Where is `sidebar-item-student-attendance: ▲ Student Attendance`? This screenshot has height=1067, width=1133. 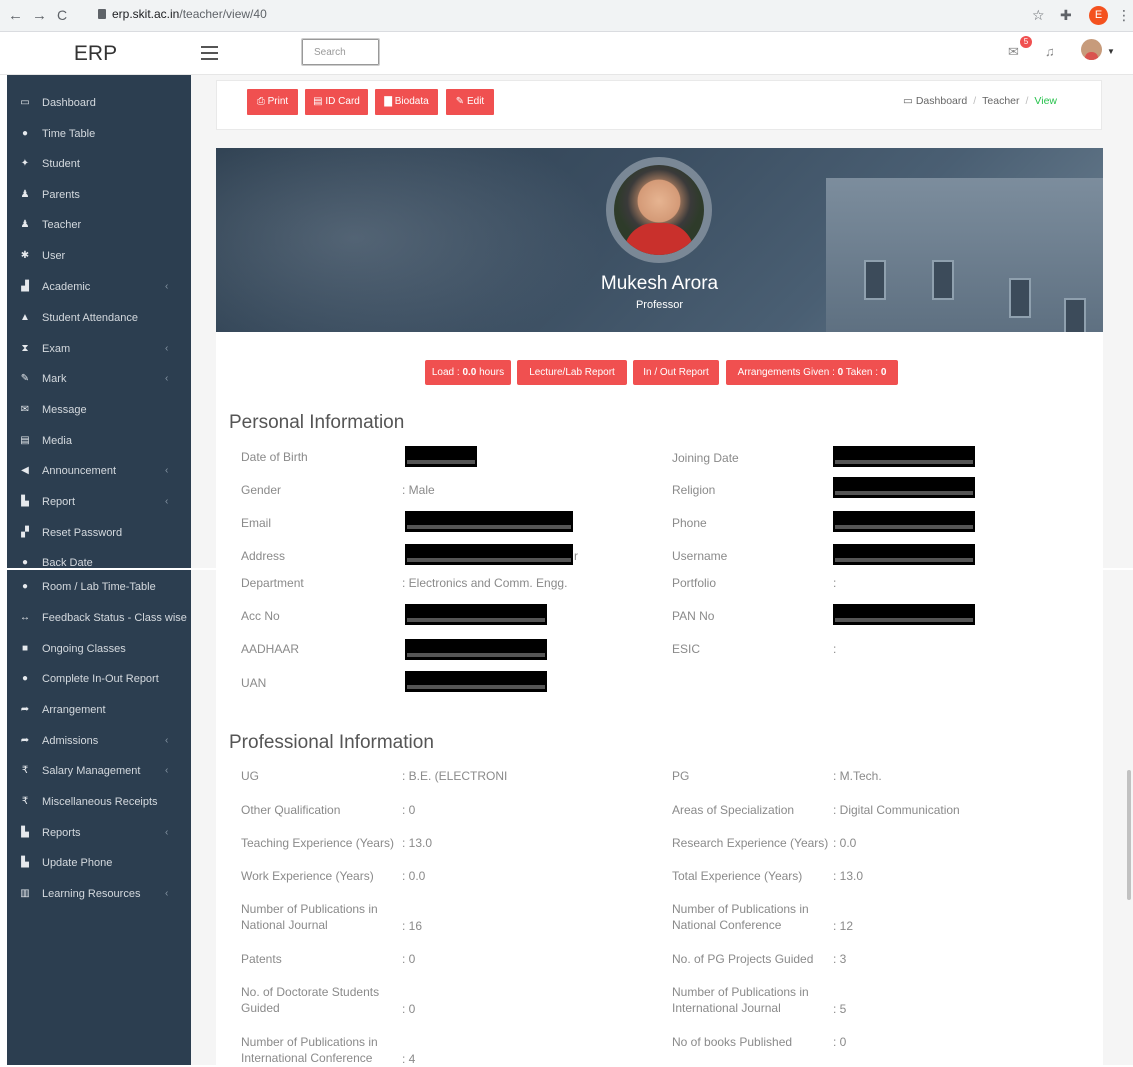
sidebar-item-student-attendance: ▲ Student Attendance is located at coordinates (99, 318).